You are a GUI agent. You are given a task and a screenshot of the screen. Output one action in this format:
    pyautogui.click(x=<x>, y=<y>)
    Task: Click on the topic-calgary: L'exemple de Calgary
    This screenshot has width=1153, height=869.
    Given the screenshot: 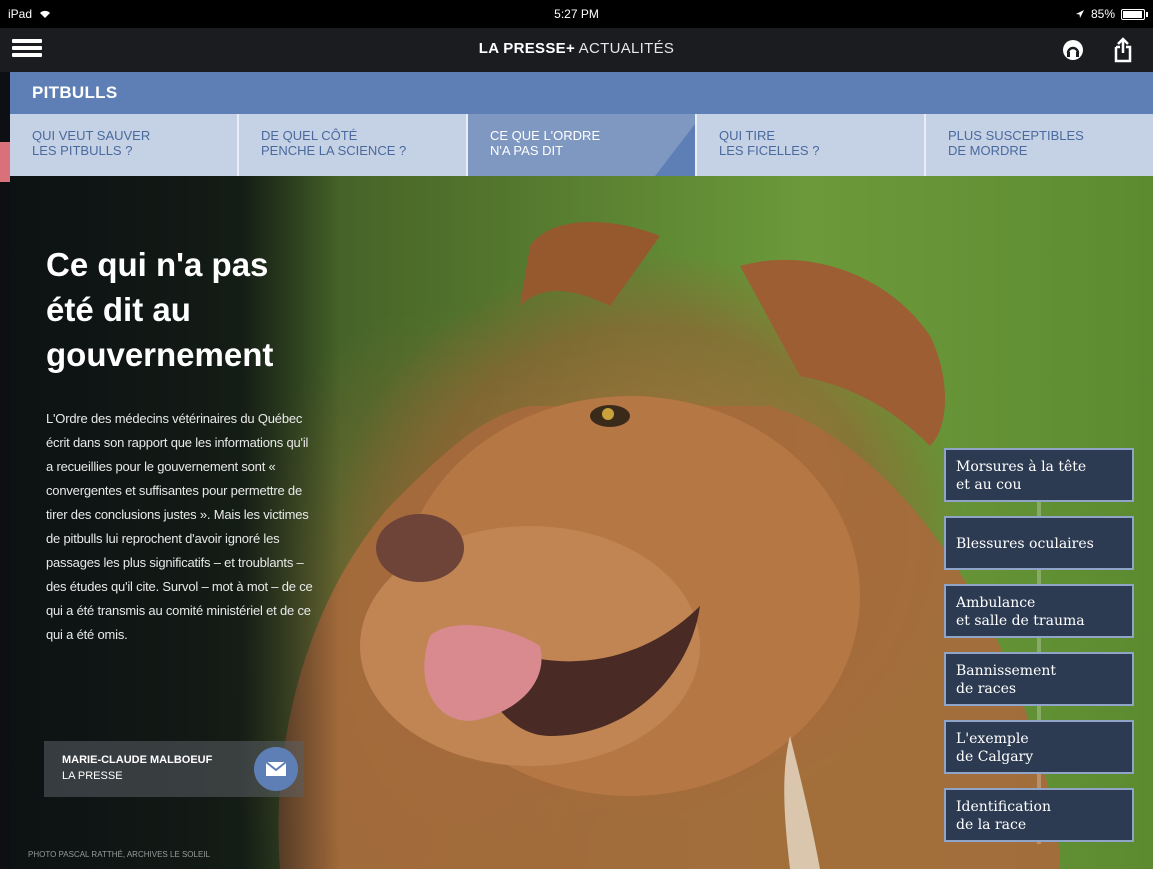 What is the action you would take?
    pyautogui.click(x=1039, y=747)
    